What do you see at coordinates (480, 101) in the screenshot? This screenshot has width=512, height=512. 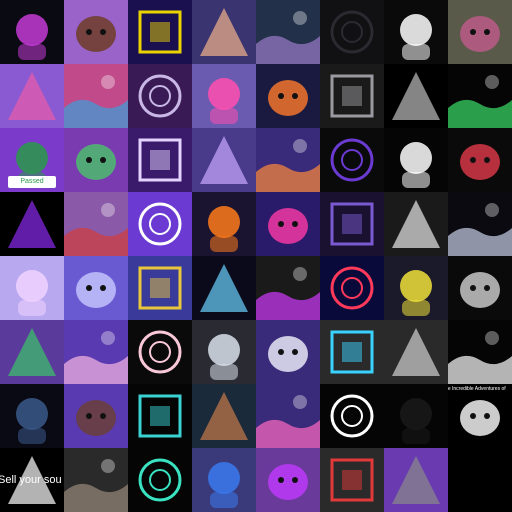 I see `glitch-silhouette-icon` at bounding box center [480, 101].